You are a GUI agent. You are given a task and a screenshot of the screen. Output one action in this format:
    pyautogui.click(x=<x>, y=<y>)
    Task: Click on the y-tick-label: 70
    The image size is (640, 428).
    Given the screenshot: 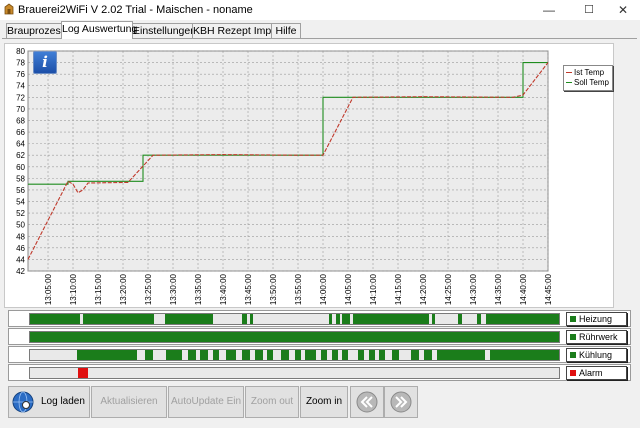 What is the action you would take?
    pyautogui.click(x=20, y=109)
    